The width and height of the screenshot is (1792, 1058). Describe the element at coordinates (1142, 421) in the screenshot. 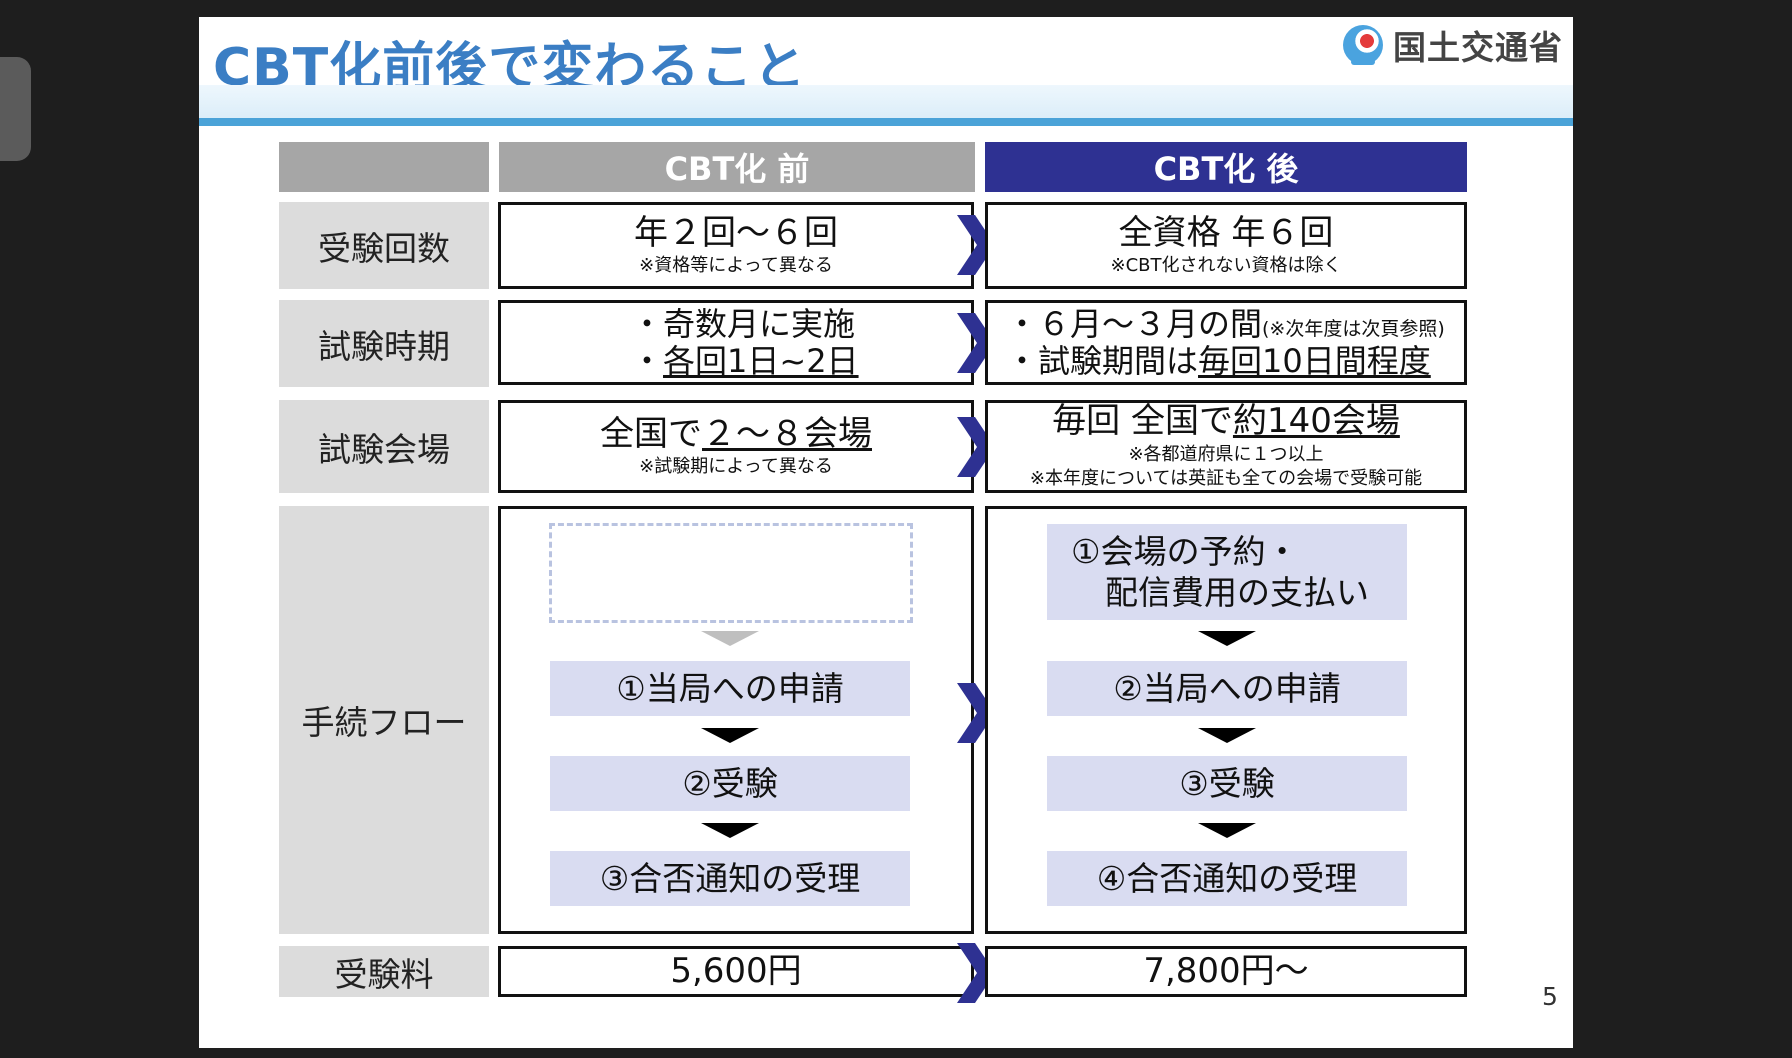

I see `venue-after-prefix: 毎回 全国で` at that location.